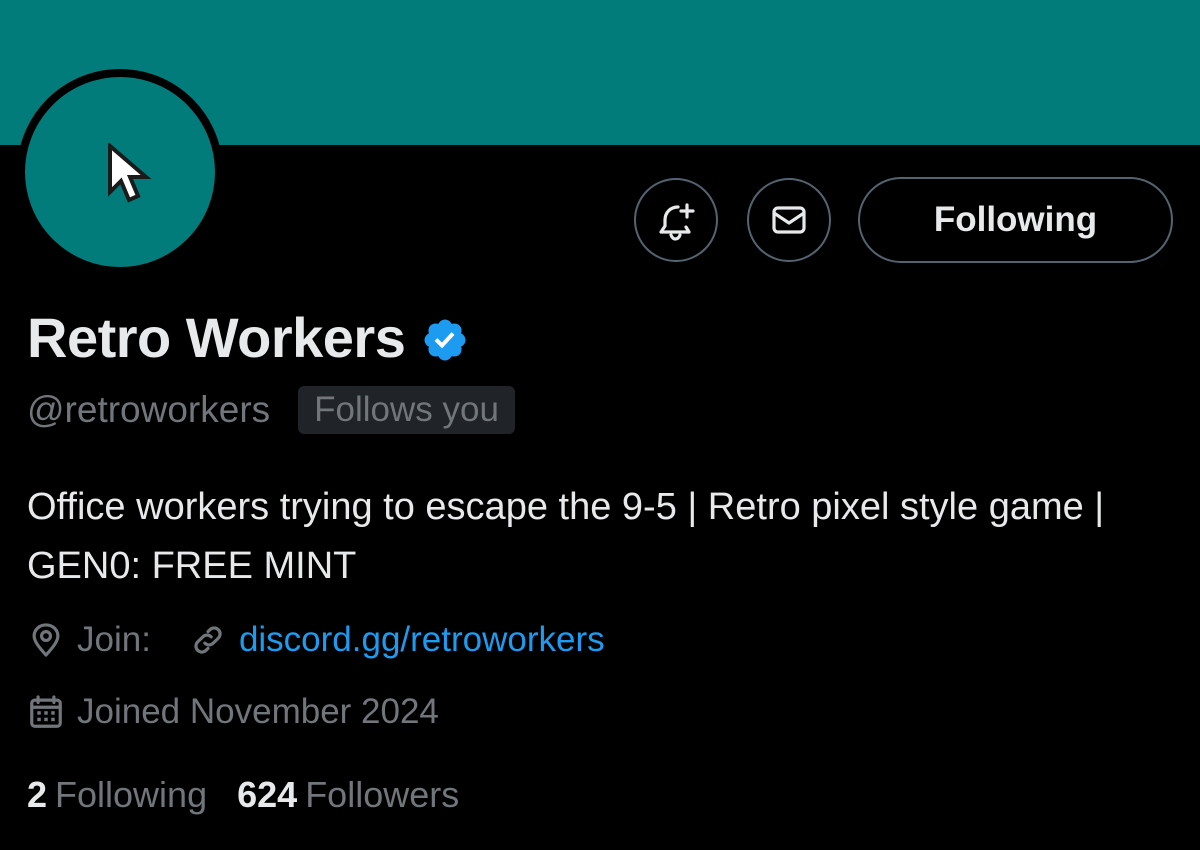 This screenshot has height=850, width=1200. Describe the element at coordinates (406, 410) in the screenshot. I see `follows-you-badge: Follows you` at that location.